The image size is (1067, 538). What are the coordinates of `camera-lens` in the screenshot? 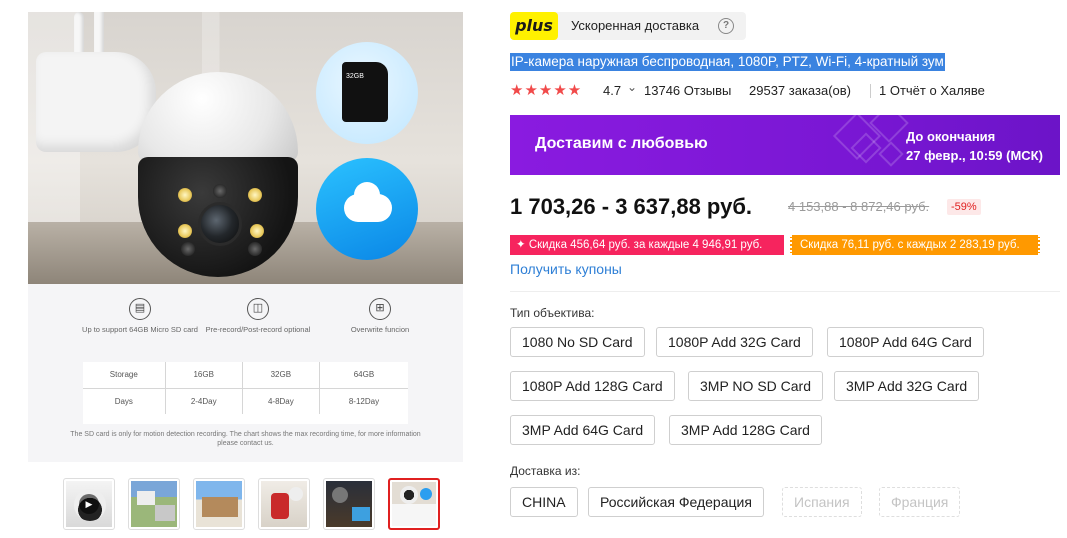 It's located at (220, 224).